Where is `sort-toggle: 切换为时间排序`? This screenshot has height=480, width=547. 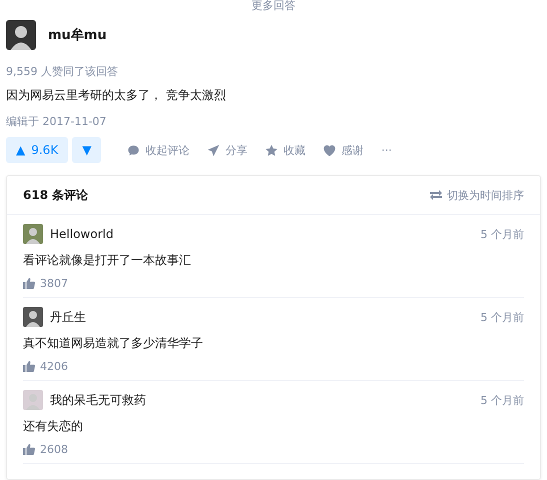 sort-toggle: 切换为时间排序 is located at coordinates (477, 195).